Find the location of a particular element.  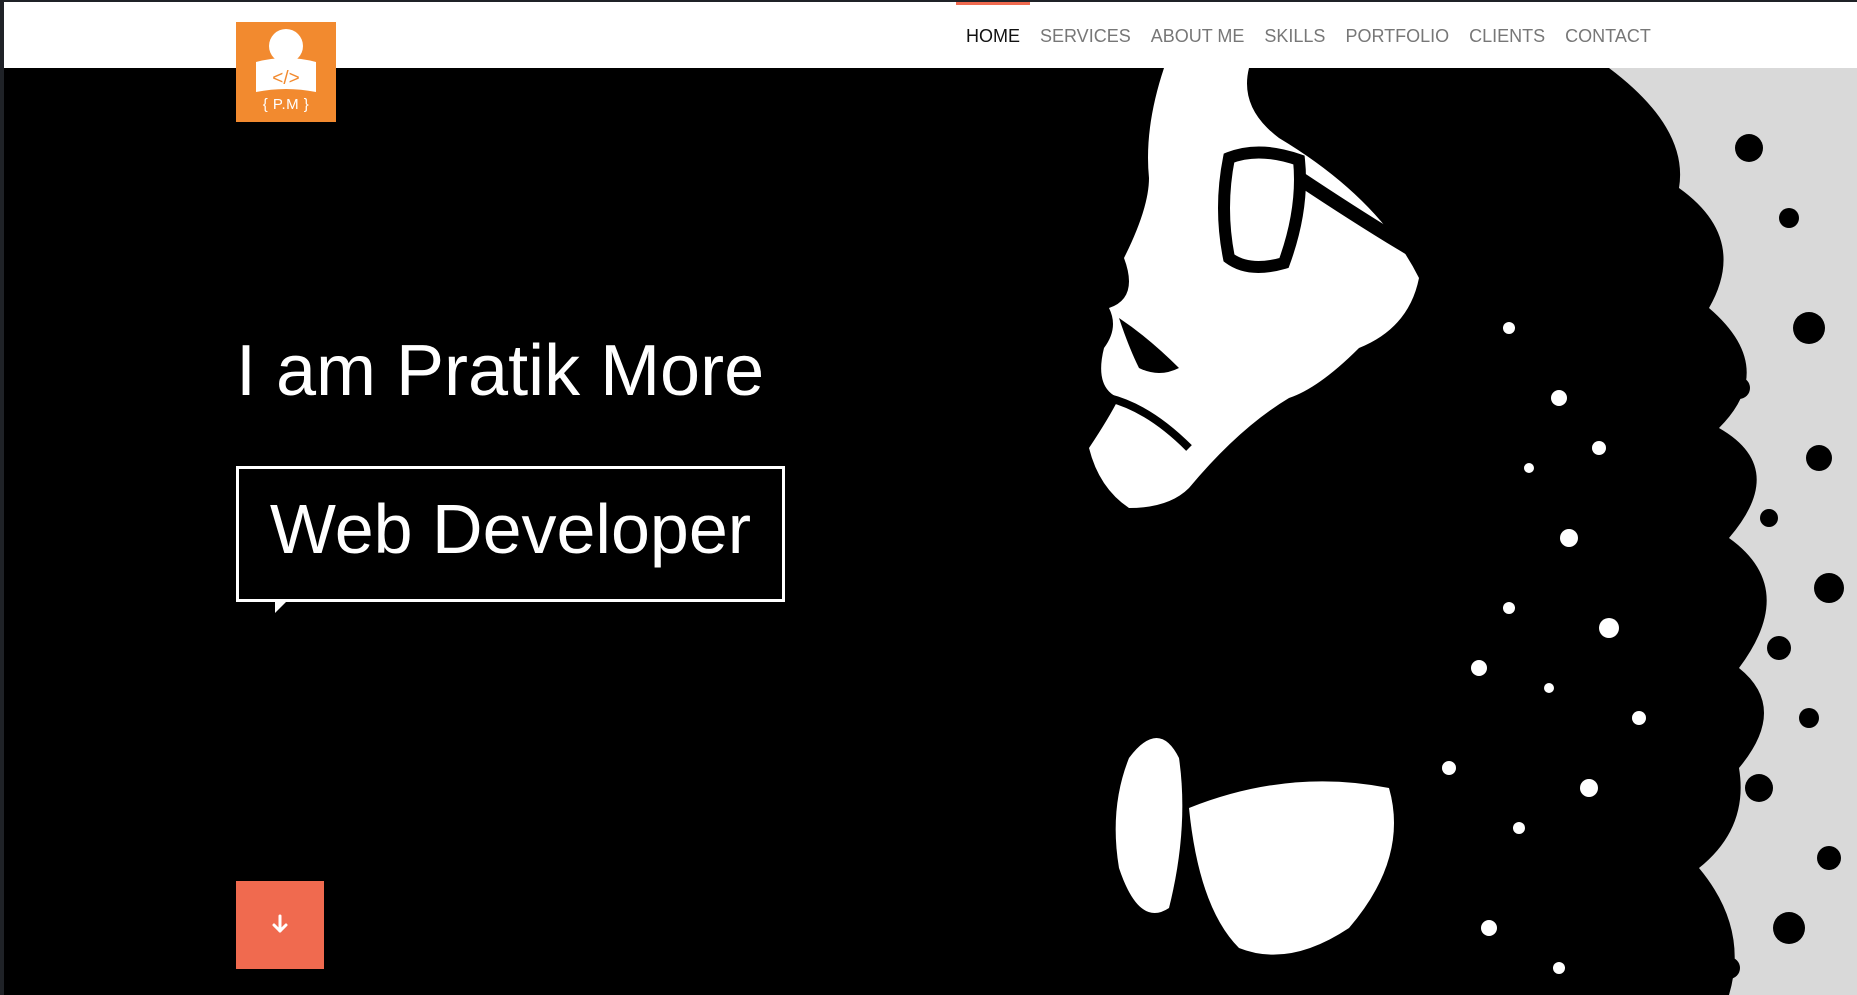

role-speech-bubble: Web Developer is located at coordinates (510, 539).